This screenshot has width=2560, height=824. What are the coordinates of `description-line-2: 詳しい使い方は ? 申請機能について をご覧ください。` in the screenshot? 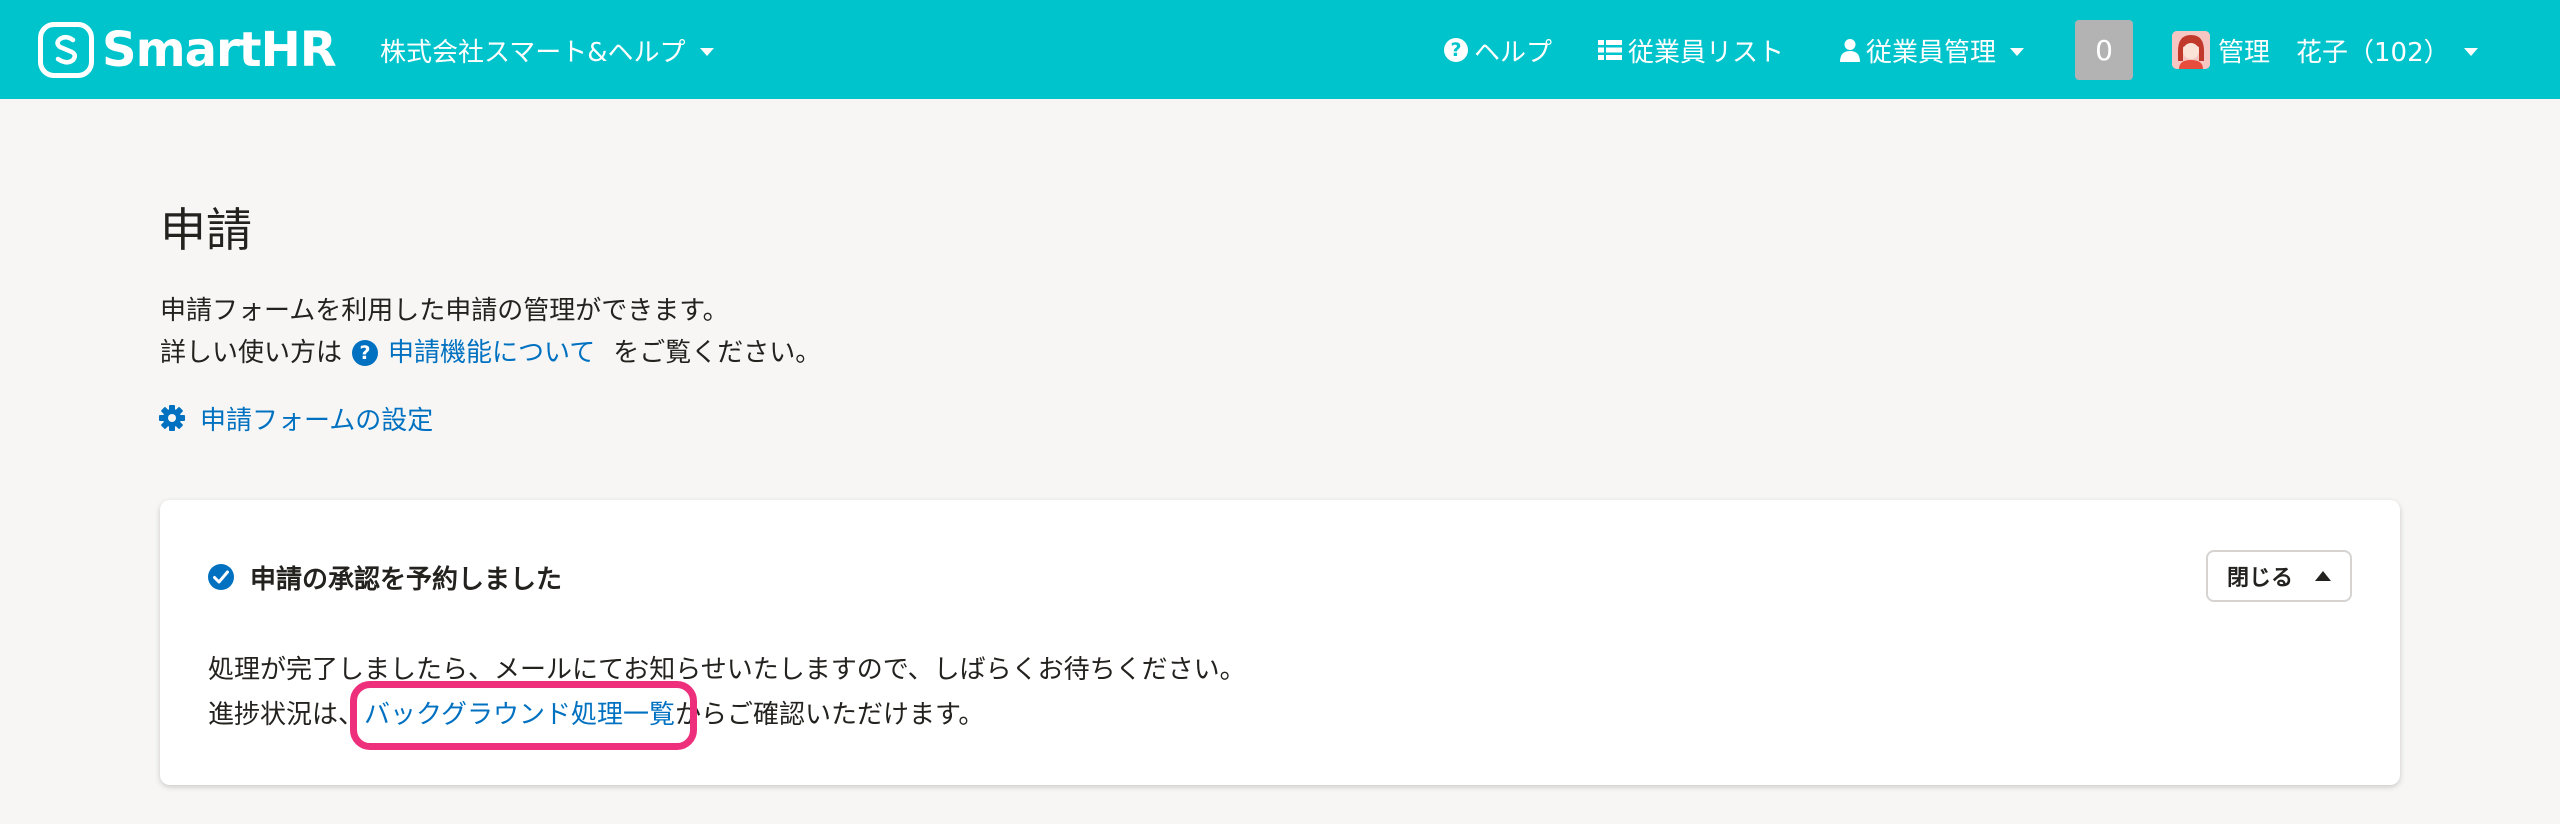 It's located at (490, 353).